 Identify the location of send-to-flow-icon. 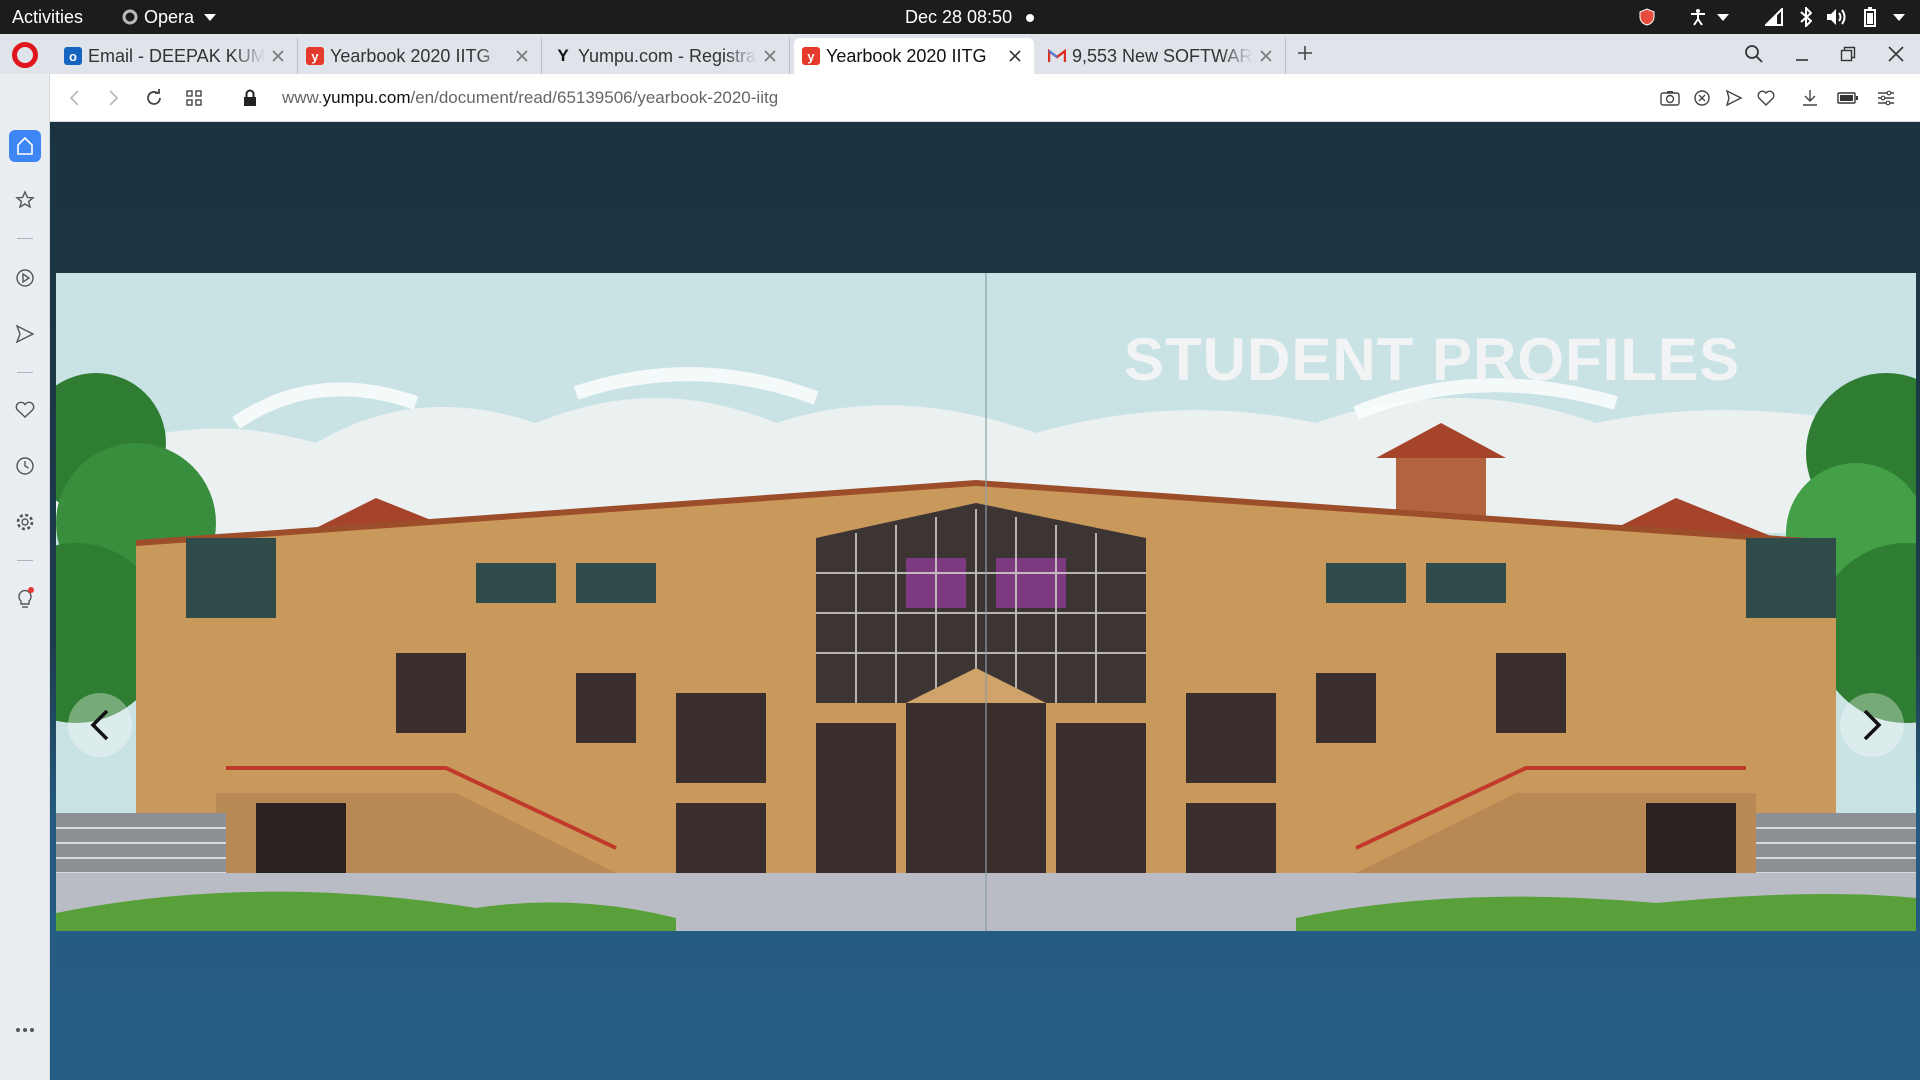
(1734, 98).